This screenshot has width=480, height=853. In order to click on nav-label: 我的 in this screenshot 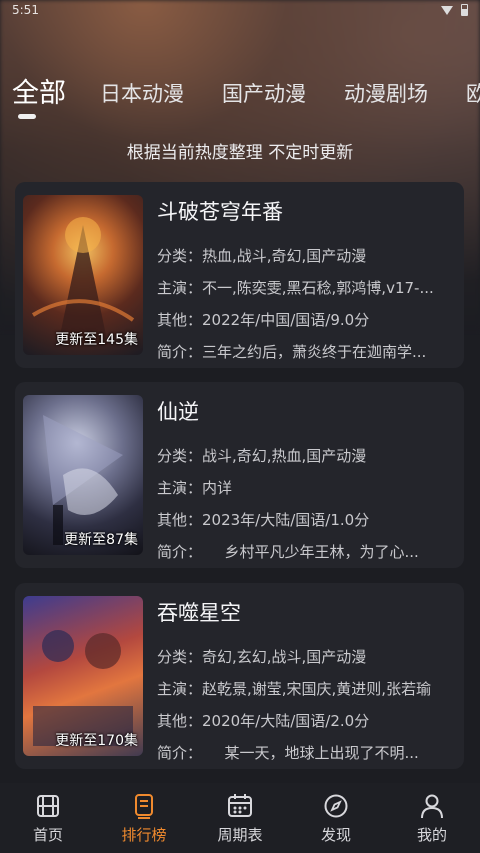, I will do `click(431, 834)`.